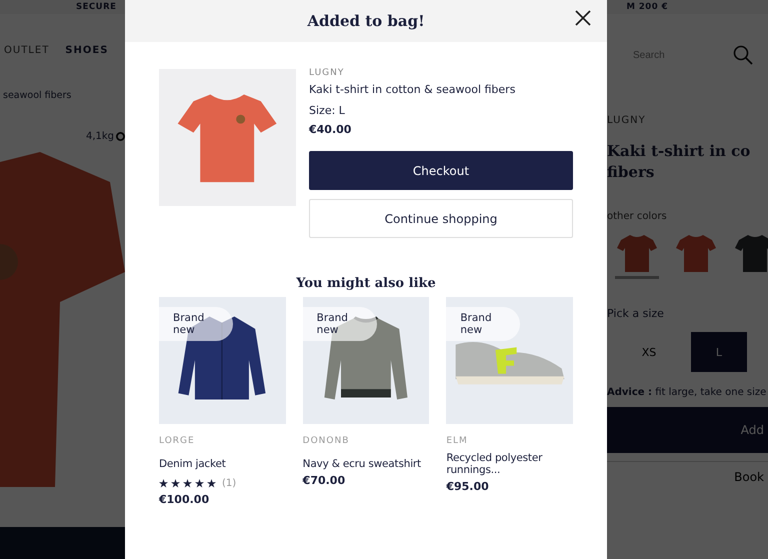 Image resolution: width=768 pixels, height=559 pixels. Describe the element at coordinates (636, 313) in the screenshot. I see `size-label: Pick a size` at that location.